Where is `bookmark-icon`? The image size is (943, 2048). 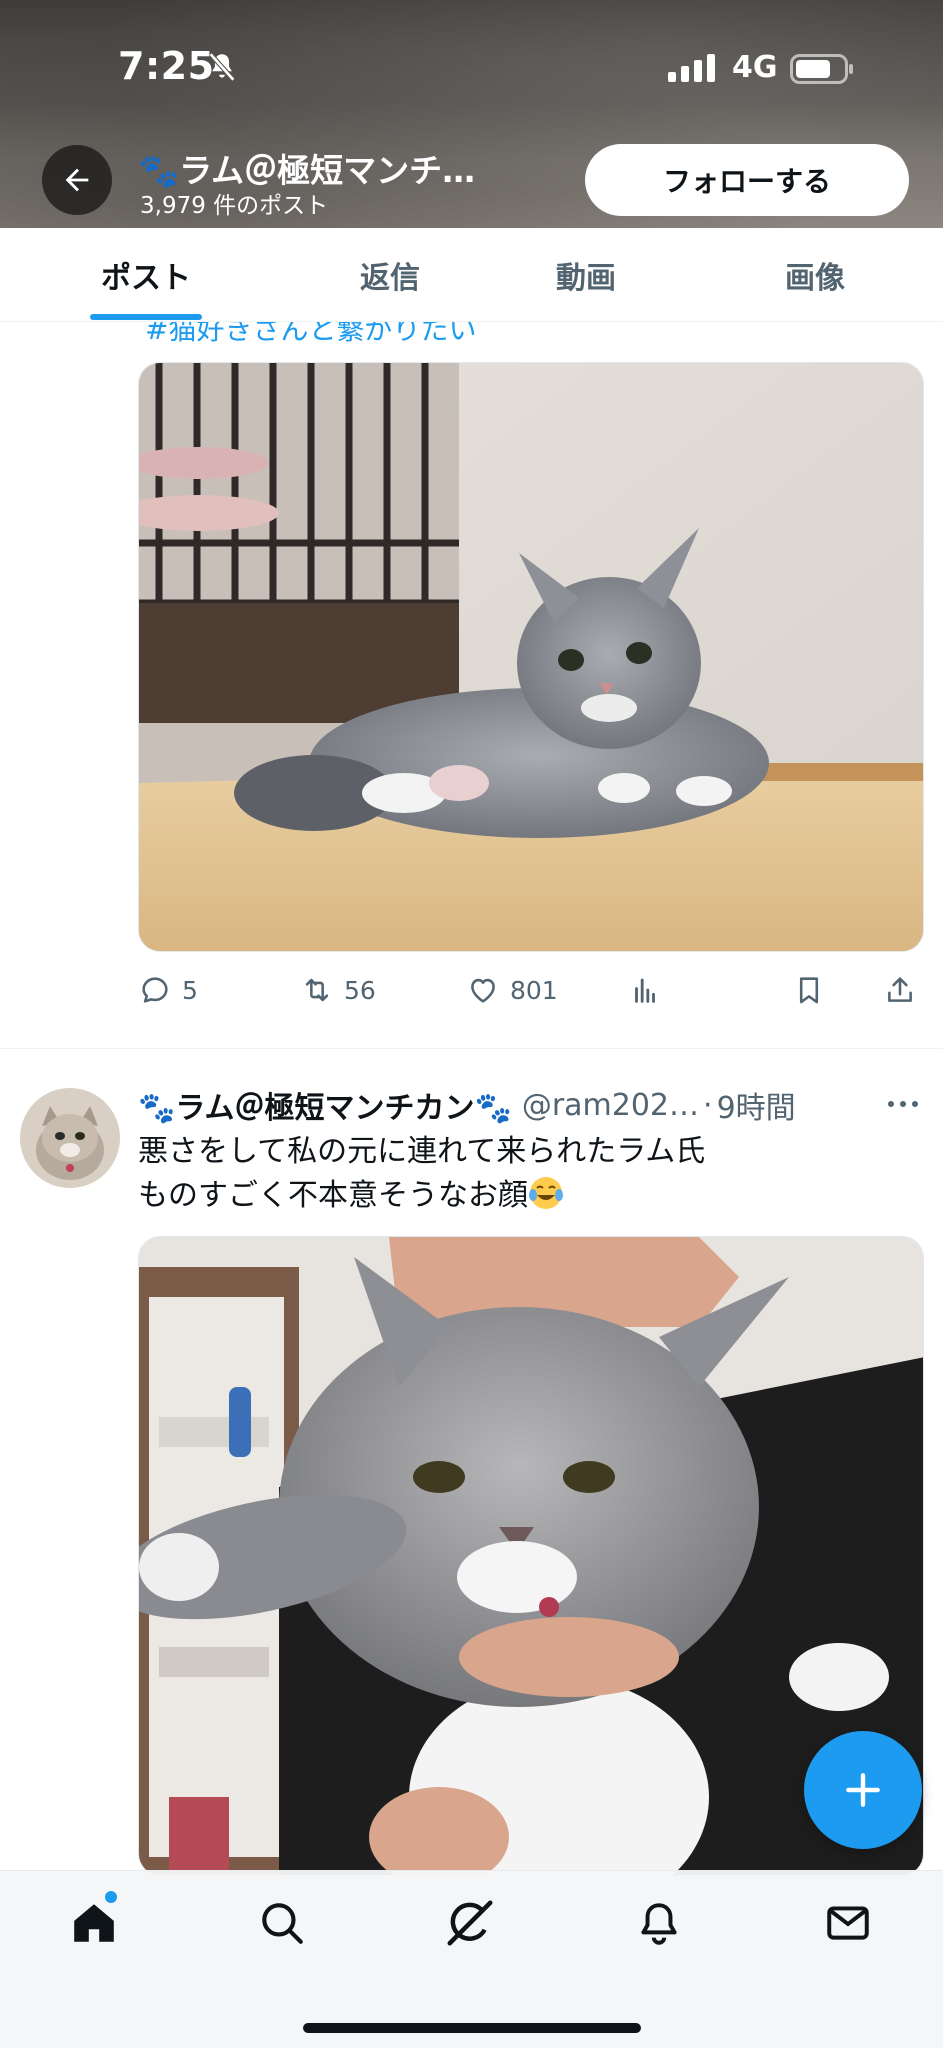 bookmark-icon is located at coordinates (809, 990).